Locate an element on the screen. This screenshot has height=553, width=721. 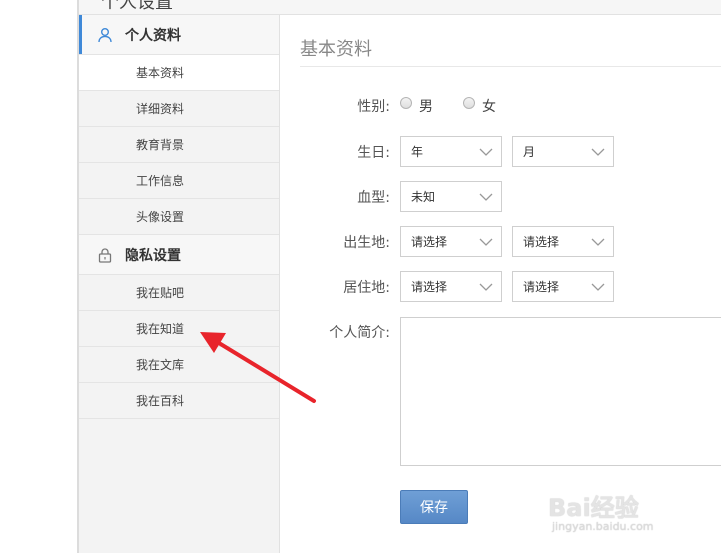
sidebar-item-avatar: 头像设置 is located at coordinates (179, 217).